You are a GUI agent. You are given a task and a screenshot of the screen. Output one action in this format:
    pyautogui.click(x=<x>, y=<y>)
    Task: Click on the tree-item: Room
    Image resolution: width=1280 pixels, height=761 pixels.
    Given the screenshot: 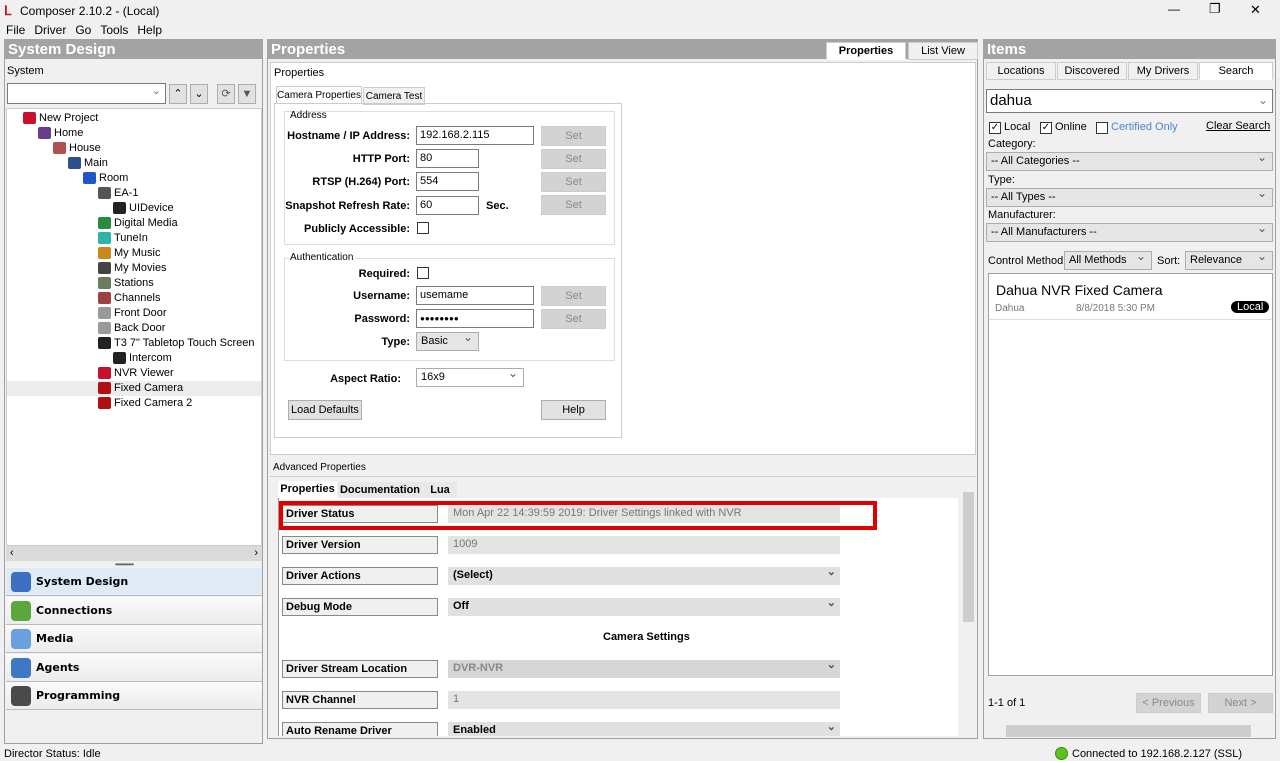 What is the action you would take?
    pyautogui.click(x=105, y=178)
    